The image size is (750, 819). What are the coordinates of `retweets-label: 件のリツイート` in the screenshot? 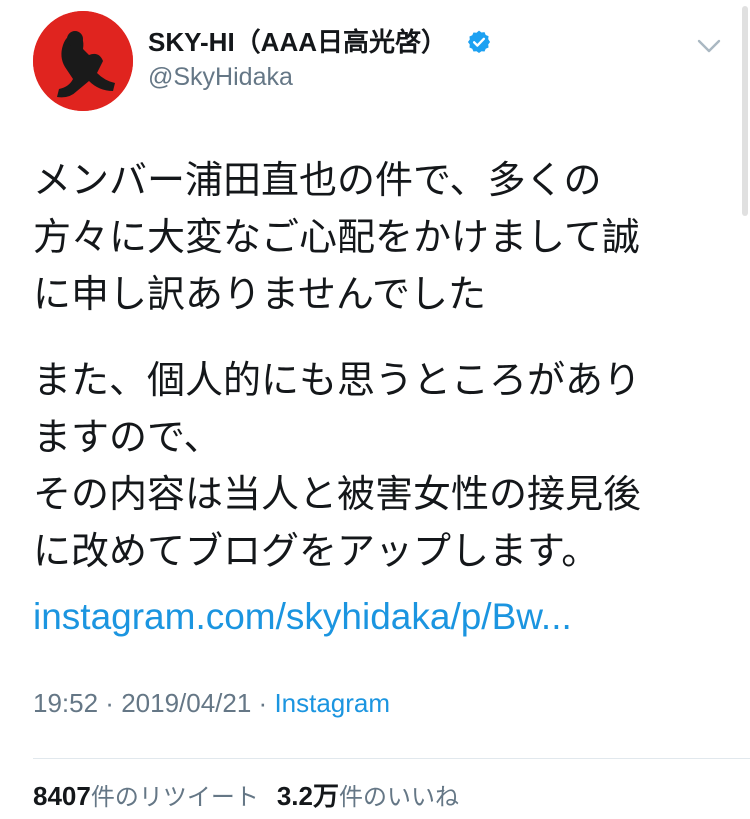 It's located at (174, 797).